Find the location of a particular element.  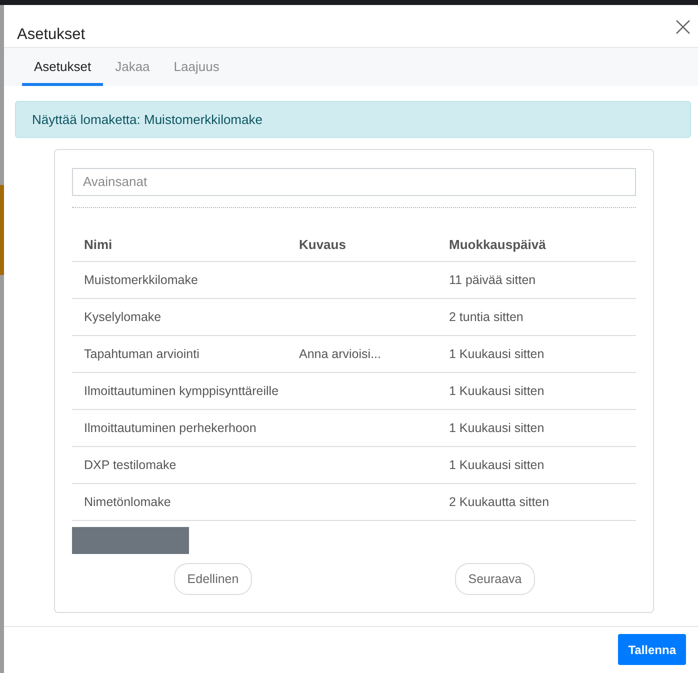

tab: Jakaa is located at coordinates (132, 67).